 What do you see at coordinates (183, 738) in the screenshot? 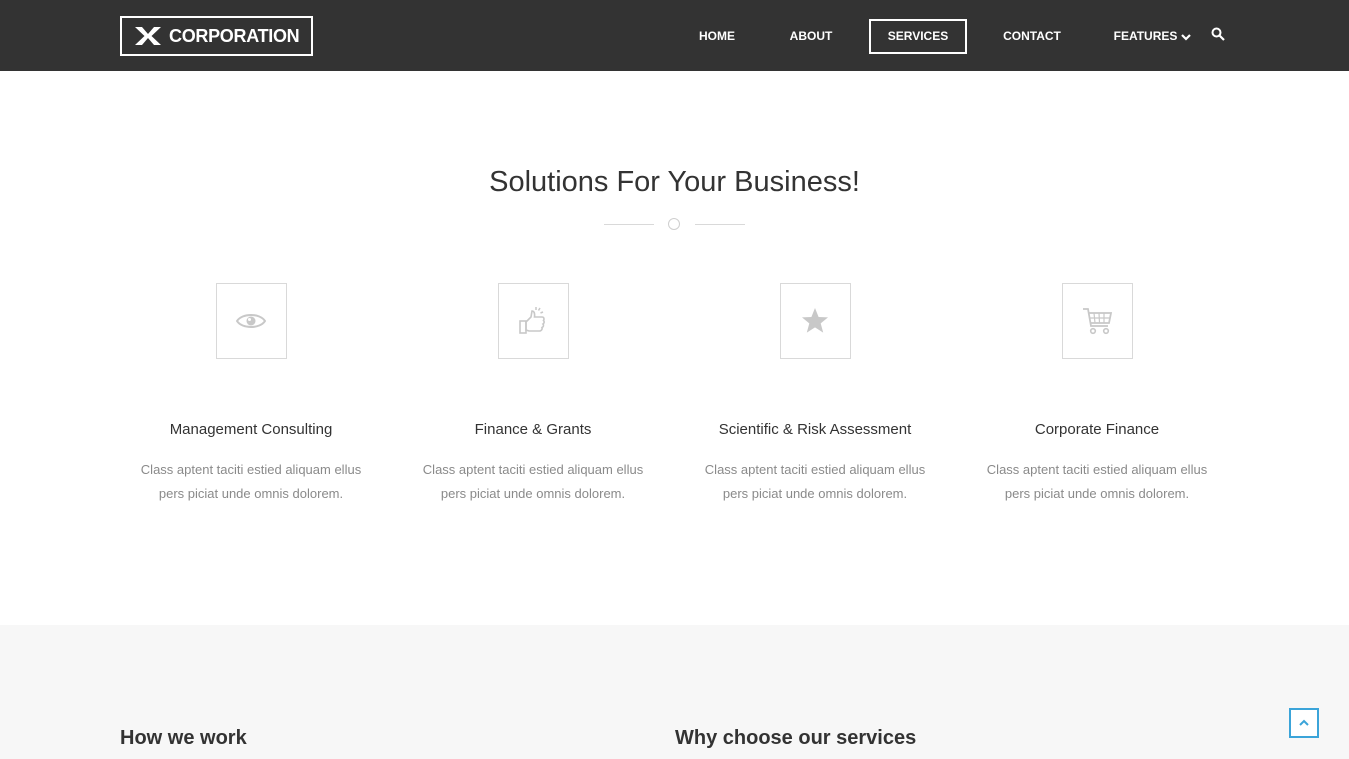
I see `how-we-work-title: How we work` at bounding box center [183, 738].